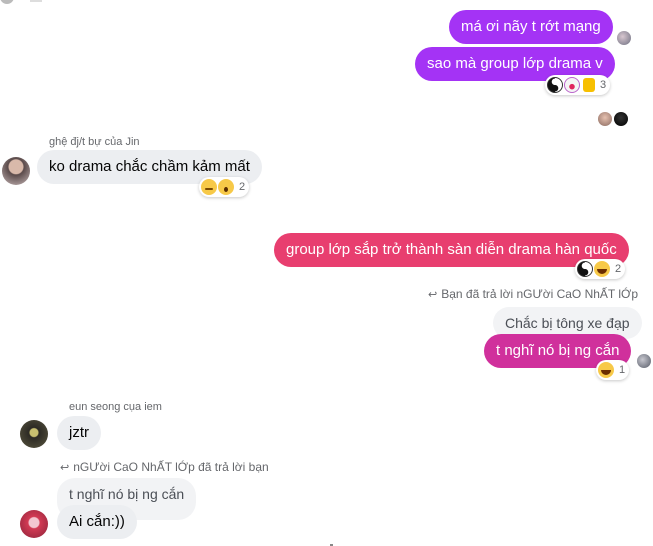 The image size is (653, 546). I want to click on reaction-count: 3, so click(603, 85).